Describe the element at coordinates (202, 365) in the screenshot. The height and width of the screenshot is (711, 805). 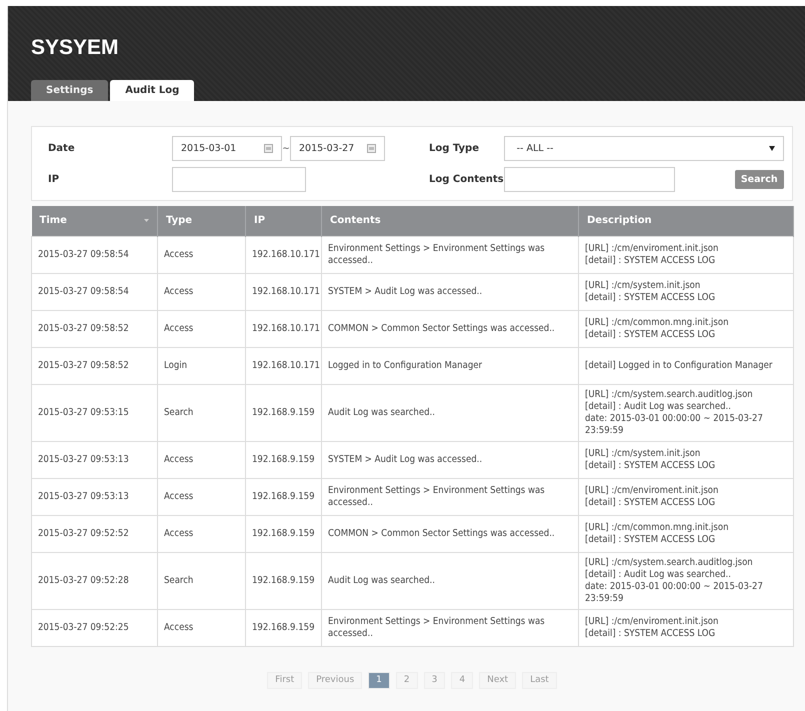
I see `type-cell: Login` at that location.